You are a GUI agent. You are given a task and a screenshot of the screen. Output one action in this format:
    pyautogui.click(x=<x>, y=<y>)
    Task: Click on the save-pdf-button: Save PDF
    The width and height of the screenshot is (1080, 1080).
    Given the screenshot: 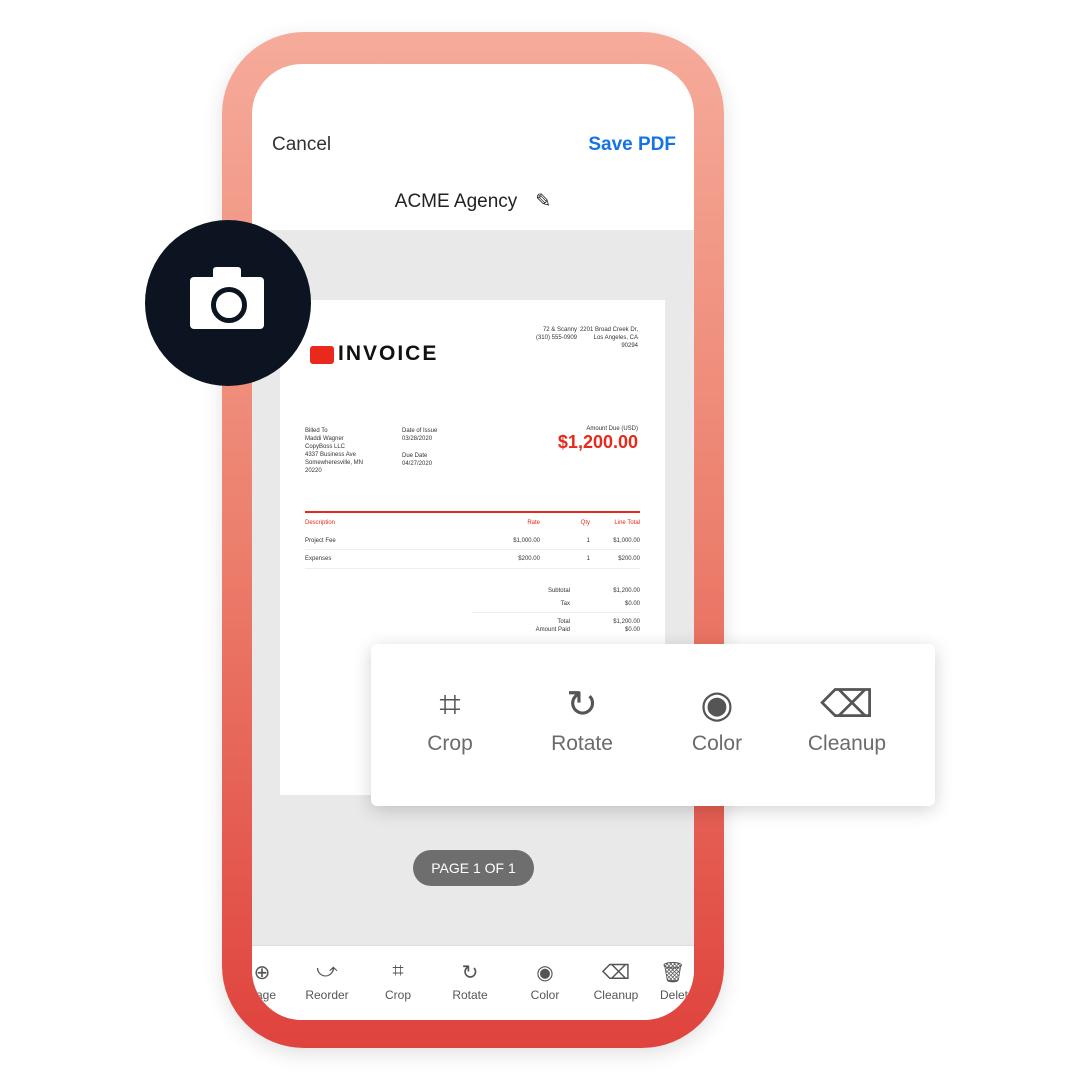 What is the action you would take?
    pyautogui.click(x=632, y=145)
    